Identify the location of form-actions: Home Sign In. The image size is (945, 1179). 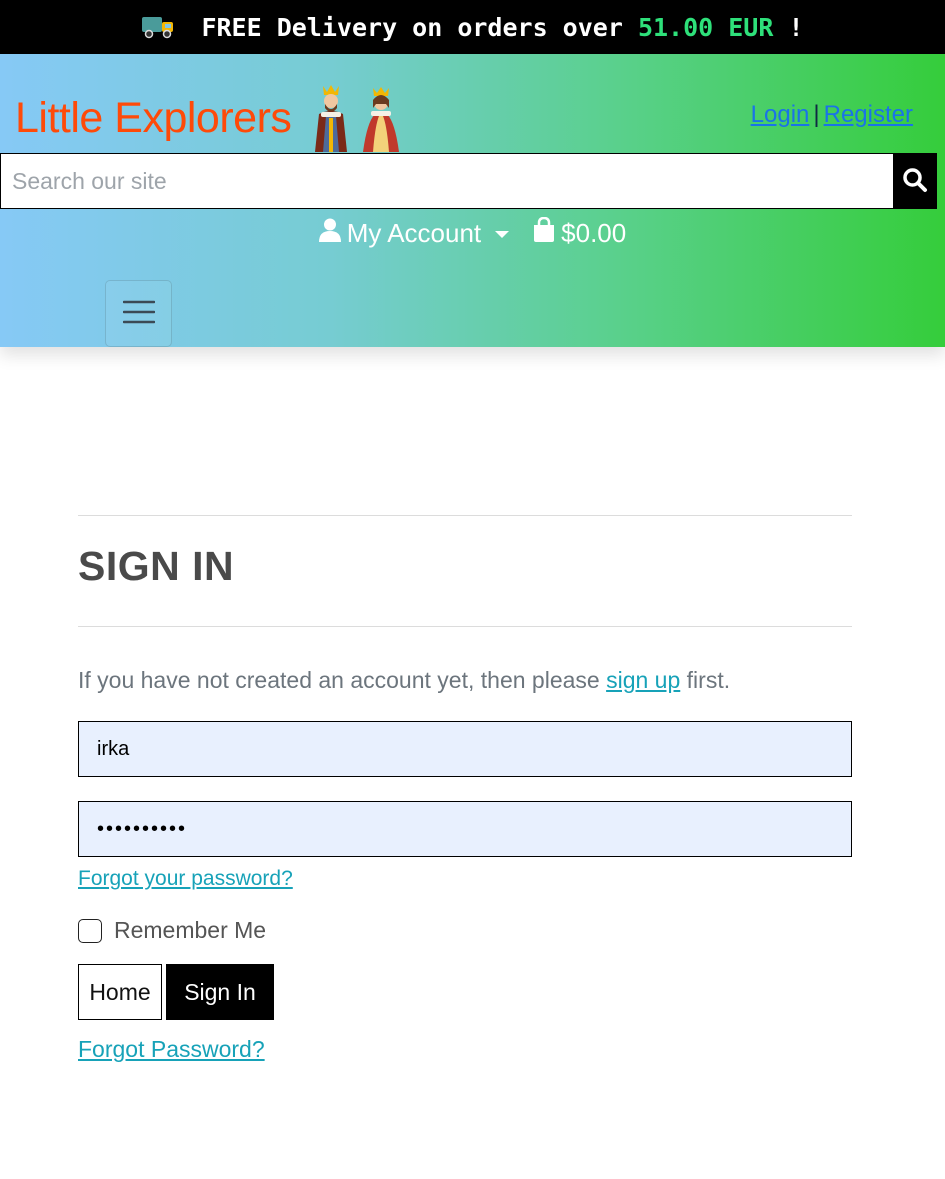
(465, 992).